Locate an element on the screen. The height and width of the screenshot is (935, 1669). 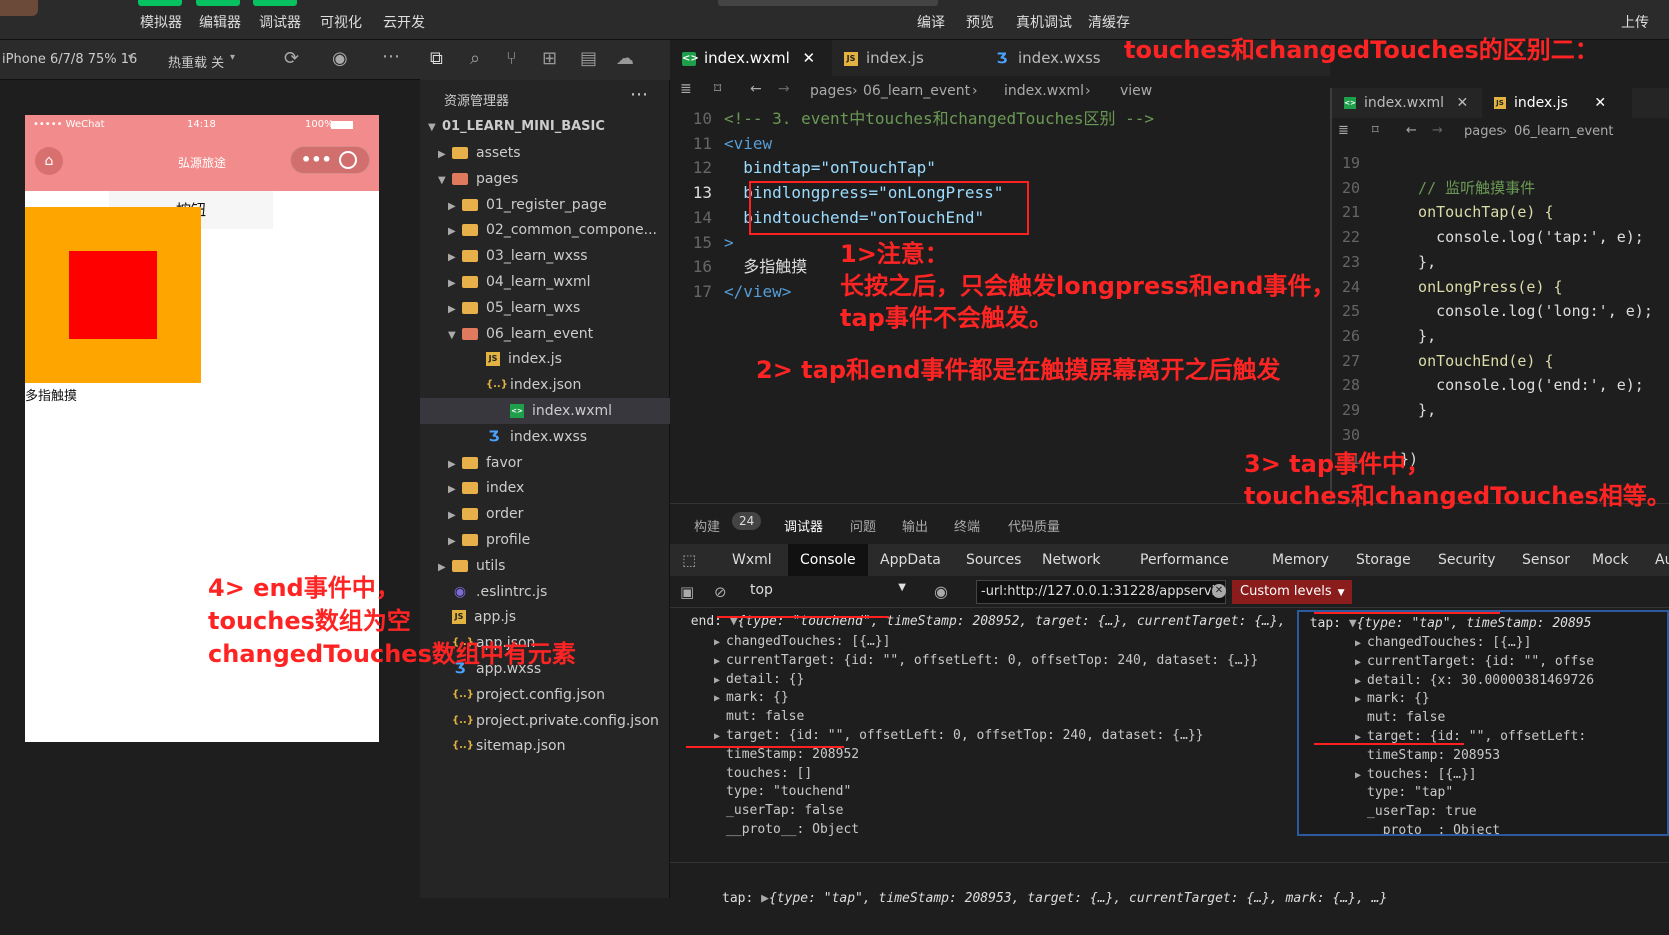
storage-icon: ▤ is located at coordinates (588, 58).